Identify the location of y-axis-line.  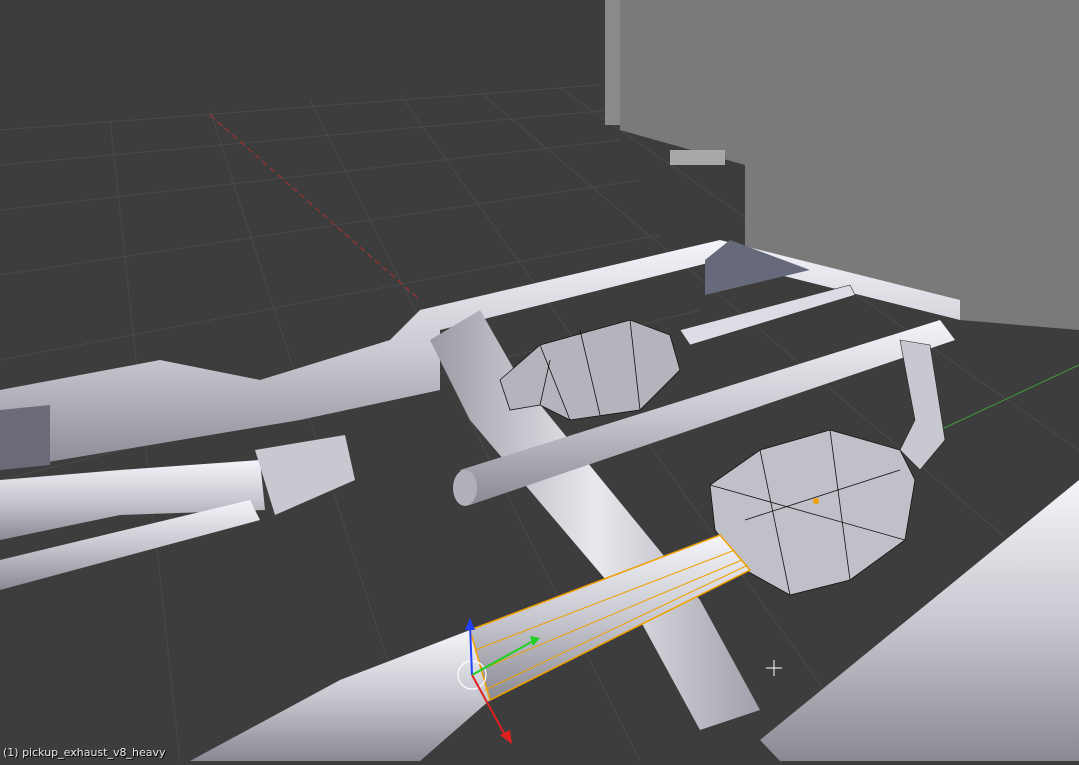
(1009, 397).